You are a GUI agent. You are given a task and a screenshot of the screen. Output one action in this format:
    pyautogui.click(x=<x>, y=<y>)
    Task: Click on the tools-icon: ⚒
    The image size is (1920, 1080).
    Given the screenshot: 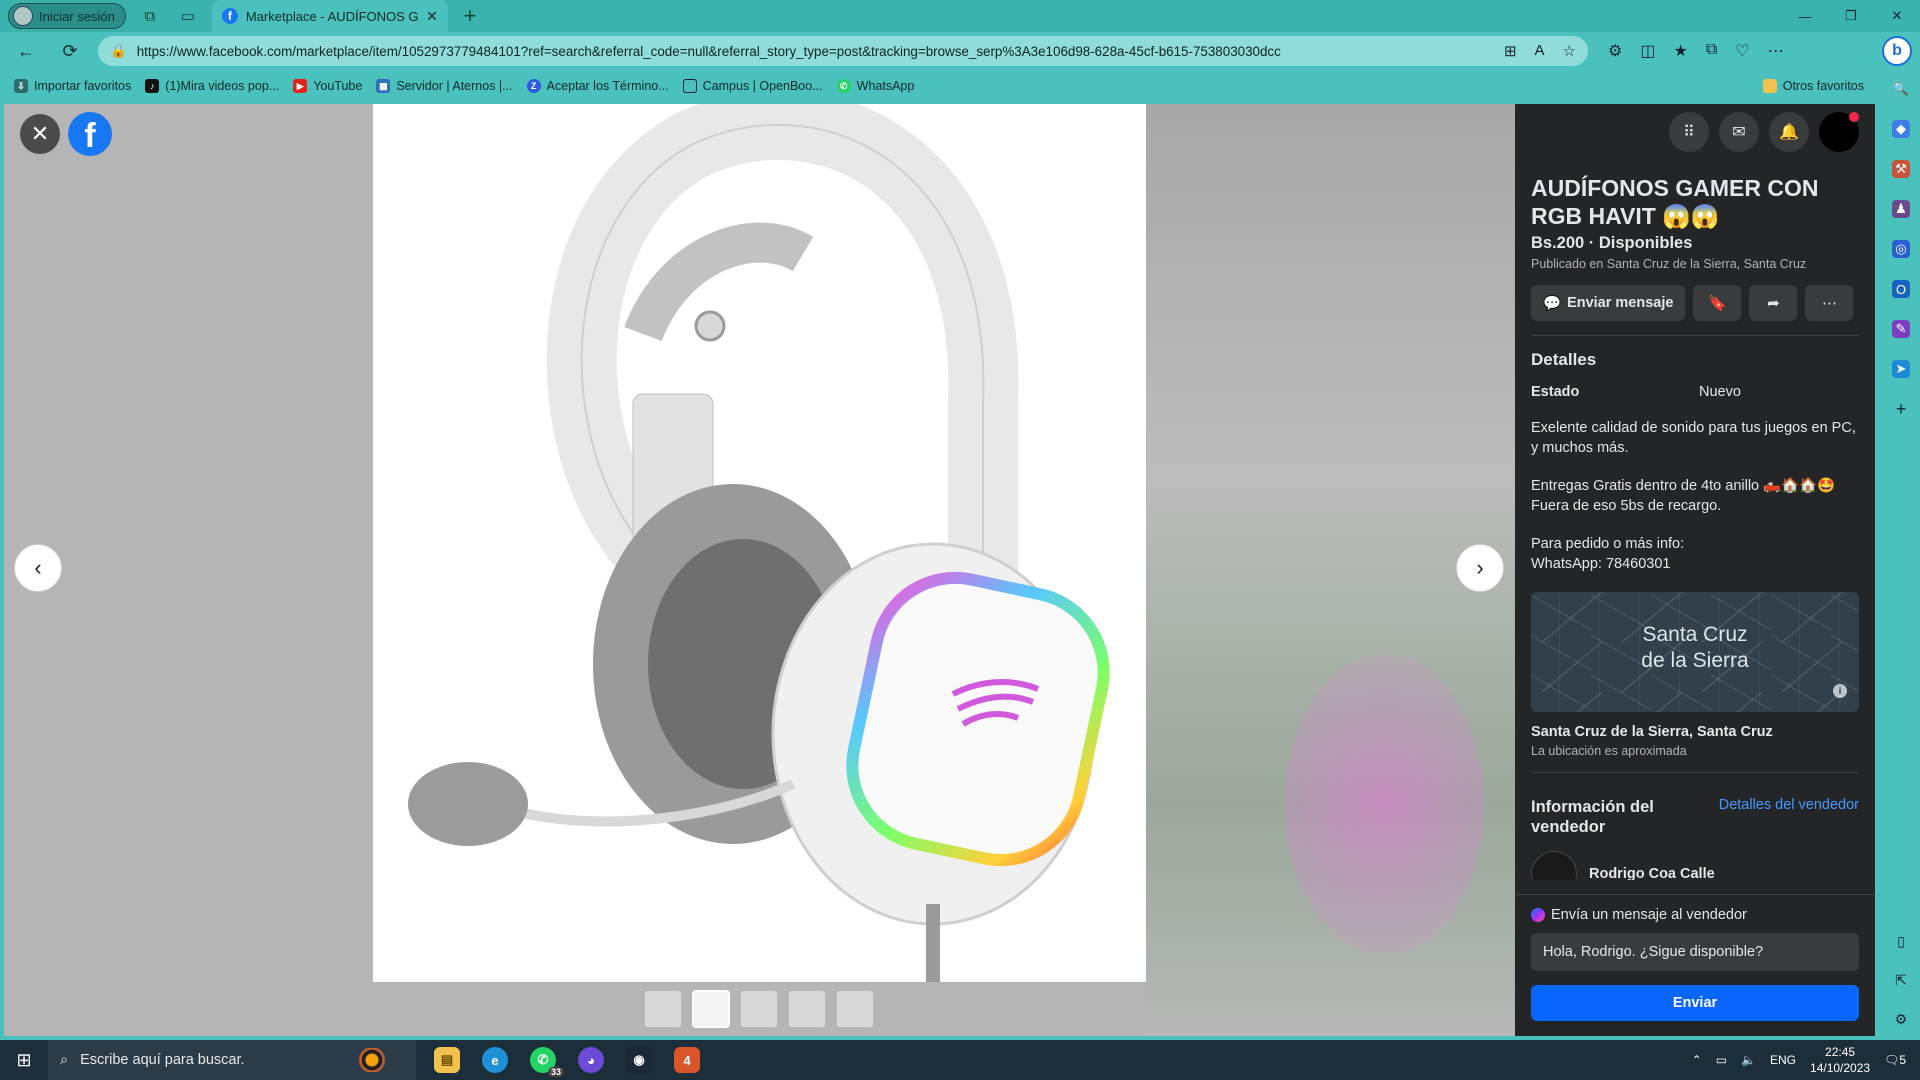 What is the action you would take?
    pyautogui.click(x=1901, y=169)
    